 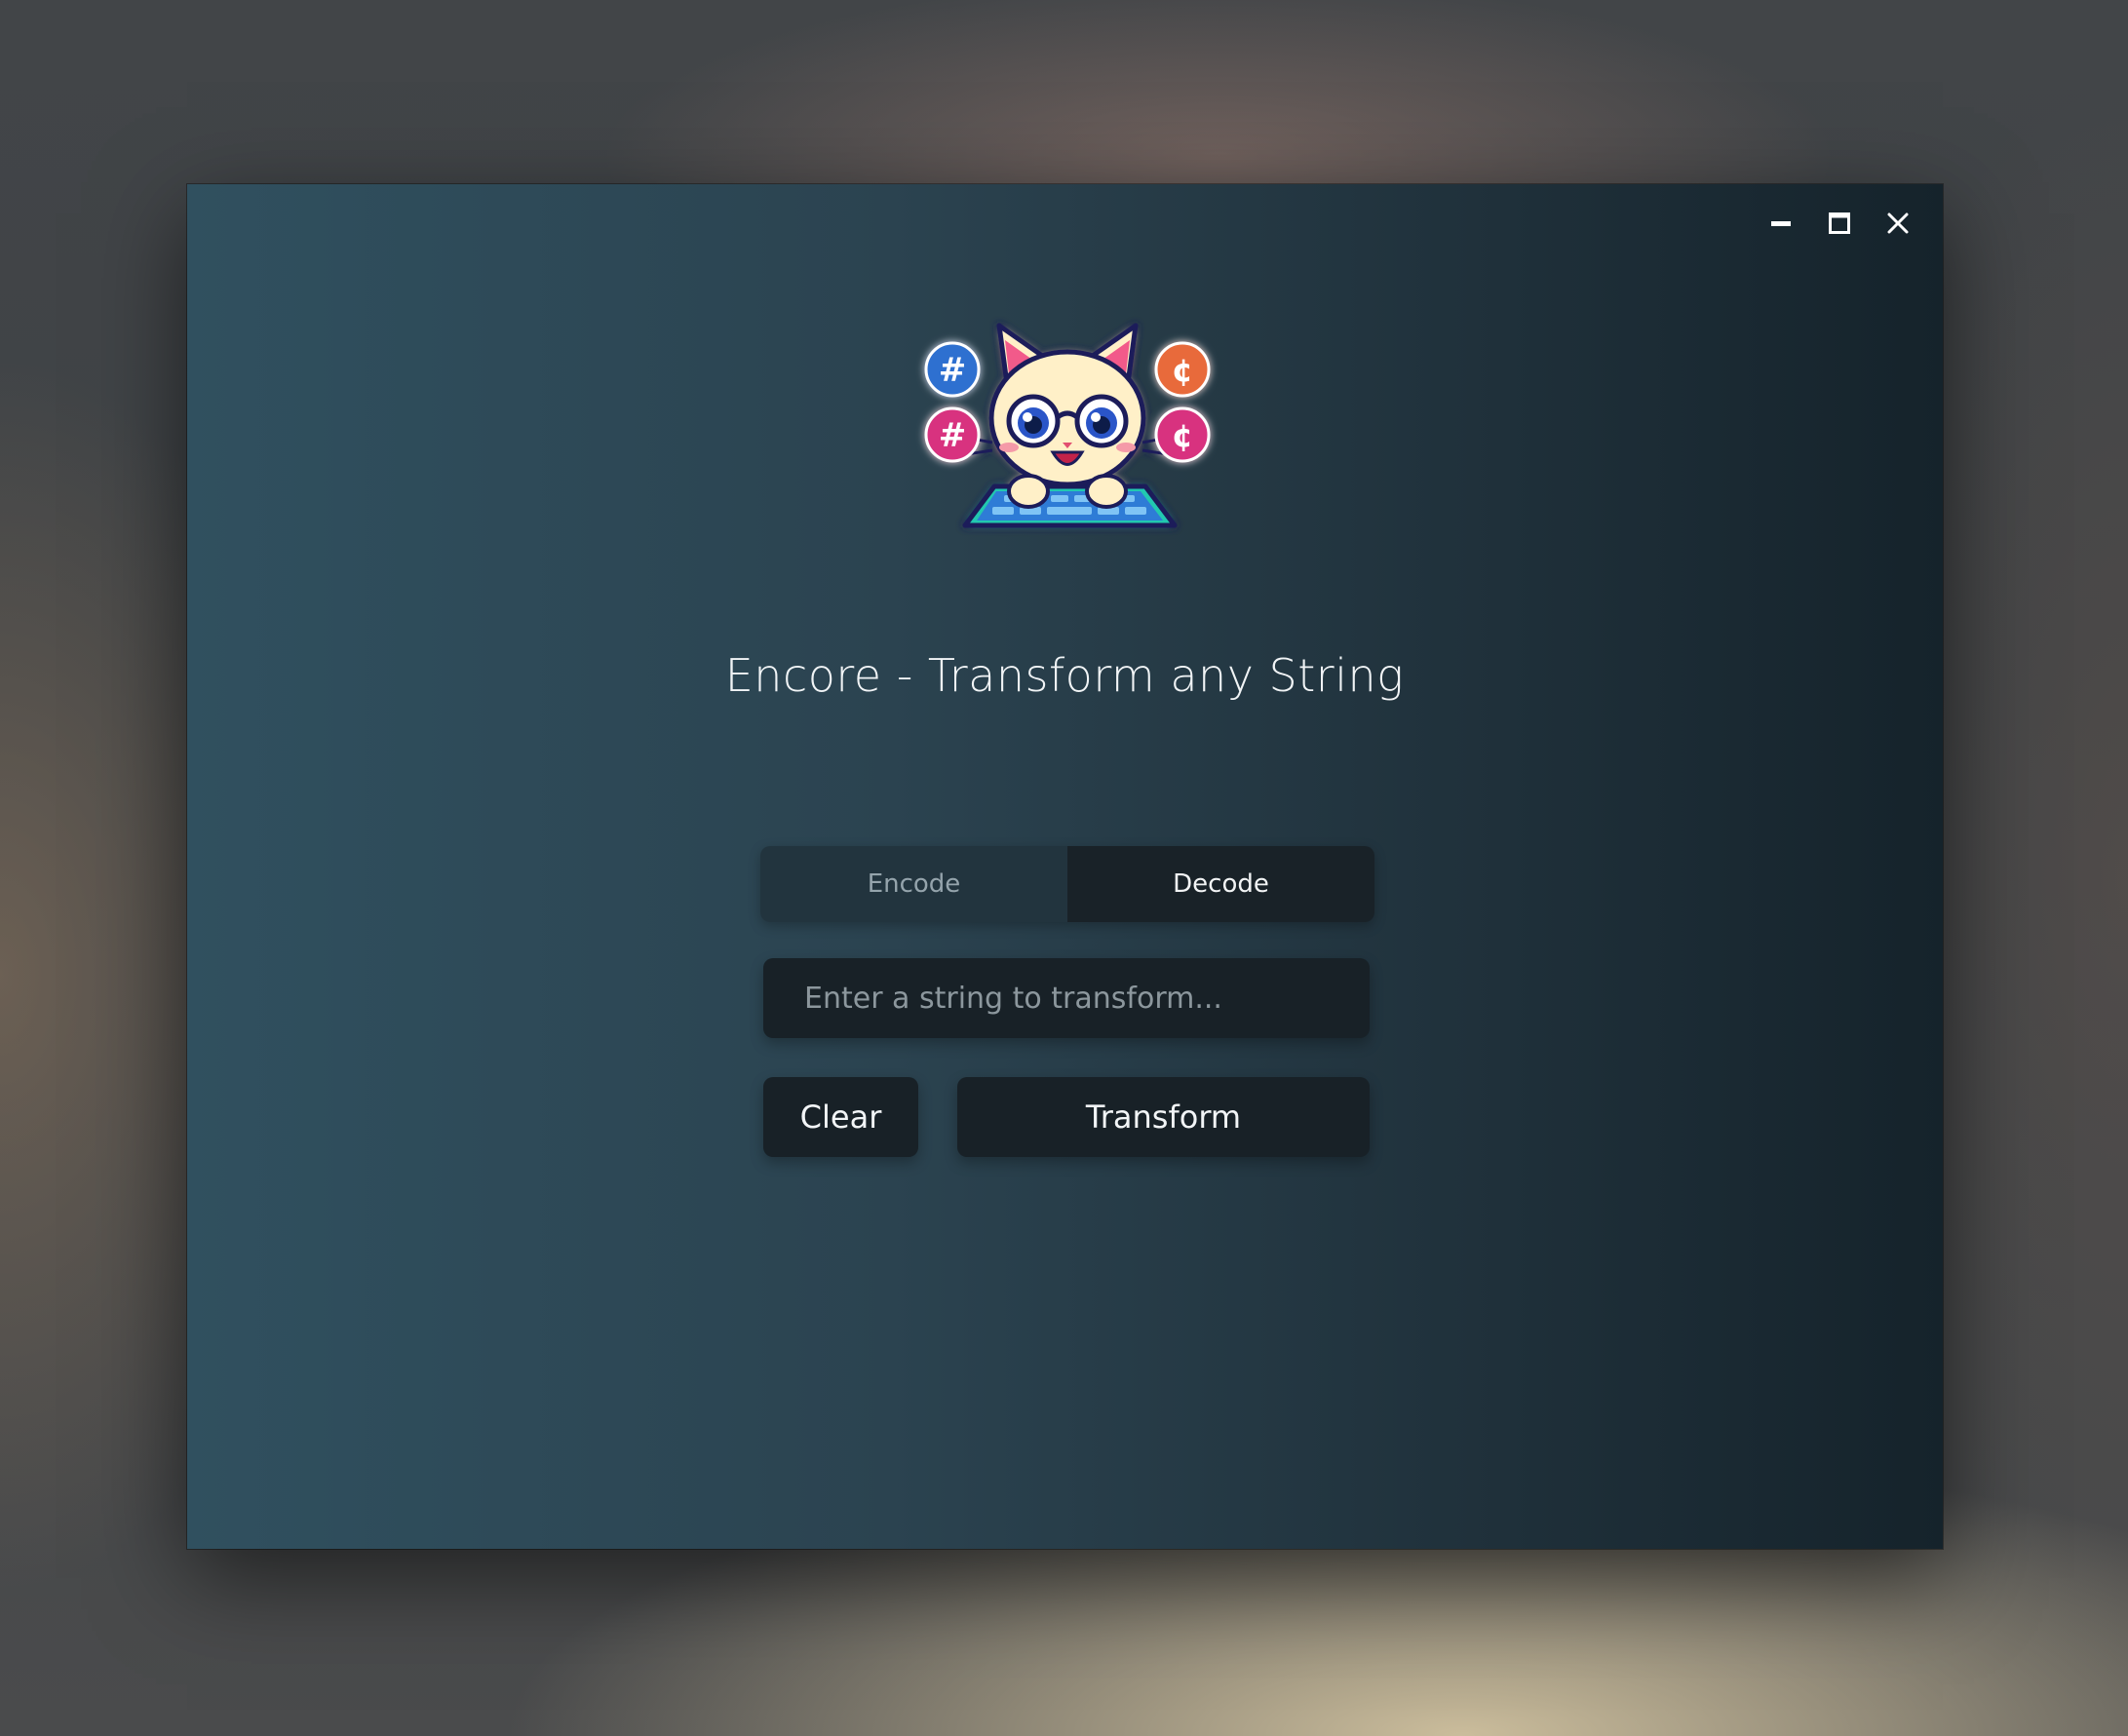 I want to click on decode-tab: Decode, so click(x=1220, y=884).